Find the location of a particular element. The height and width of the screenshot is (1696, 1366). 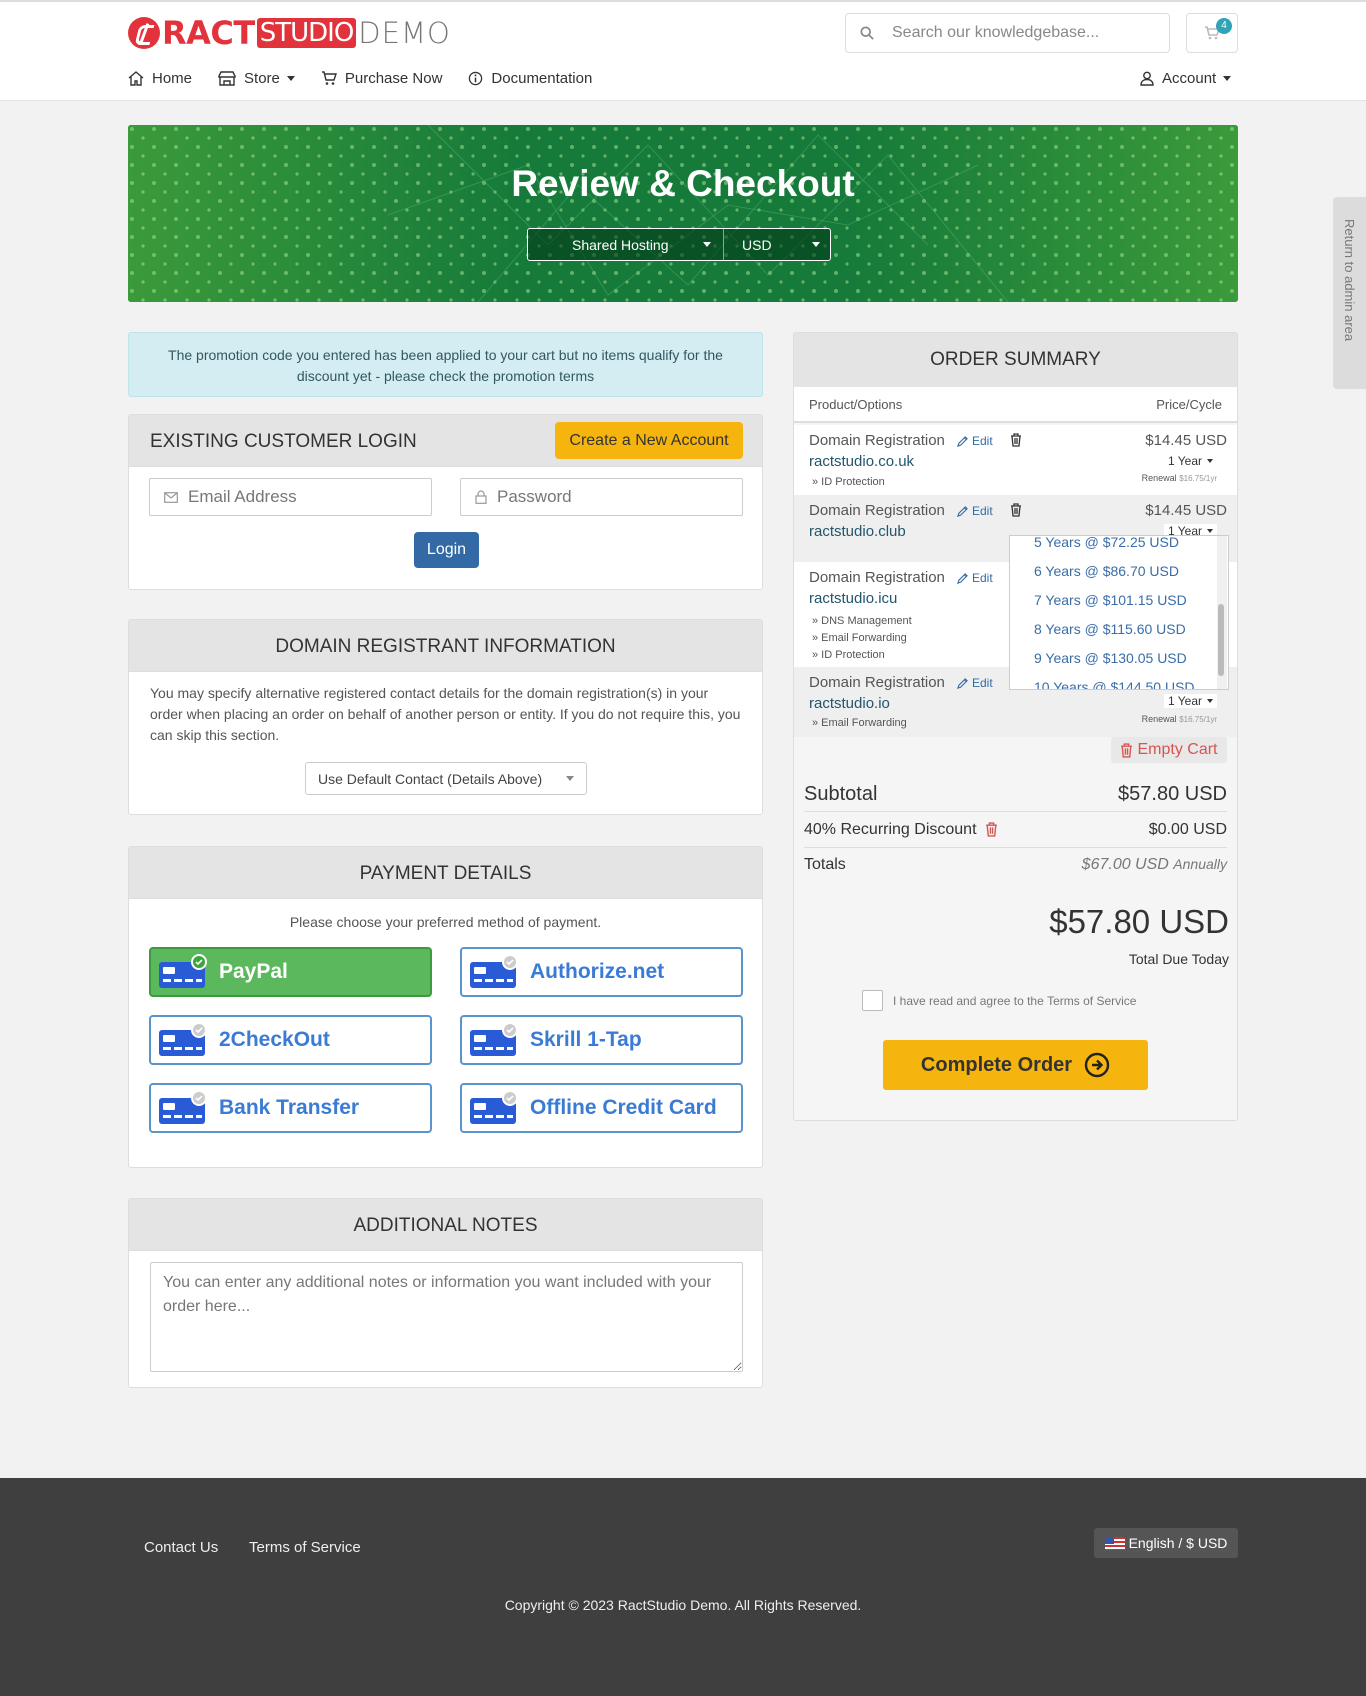

login-card-title: EXISTING CUSTOMER LOGIN is located at coordinates (283, 441).